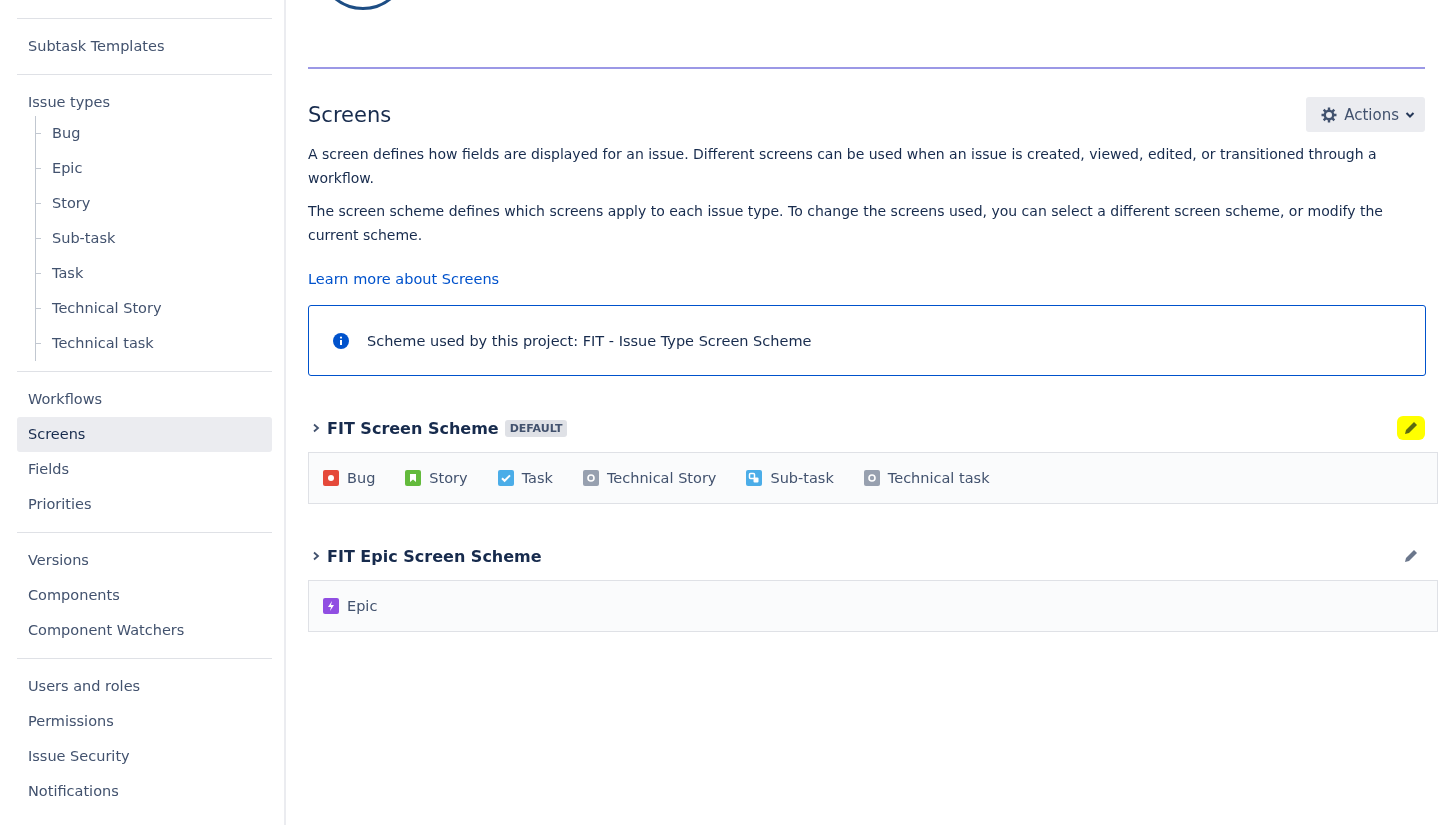 The image size is (1441, 825). Describe the element at coordinates (403, 428) in the screenshot. I see `scheme-toggle: FIT Screen Scheme` at that location.